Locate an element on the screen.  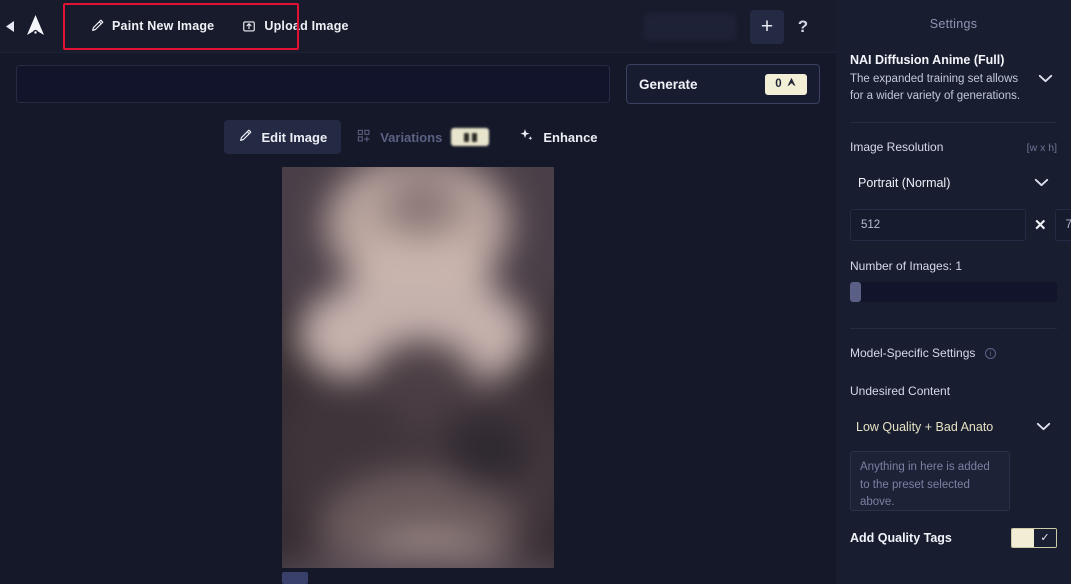
tab-edit-image: Edit Image is located at coordinates (283, 137).